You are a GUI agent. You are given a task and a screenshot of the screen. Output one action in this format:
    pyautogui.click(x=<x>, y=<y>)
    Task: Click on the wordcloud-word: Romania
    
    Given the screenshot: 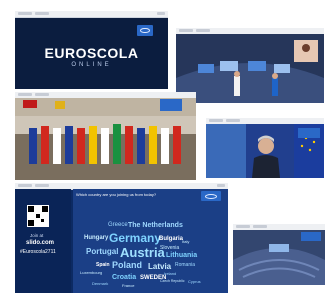 What is the action you would take?
    pyautogui.click(x=185, y=265)
    